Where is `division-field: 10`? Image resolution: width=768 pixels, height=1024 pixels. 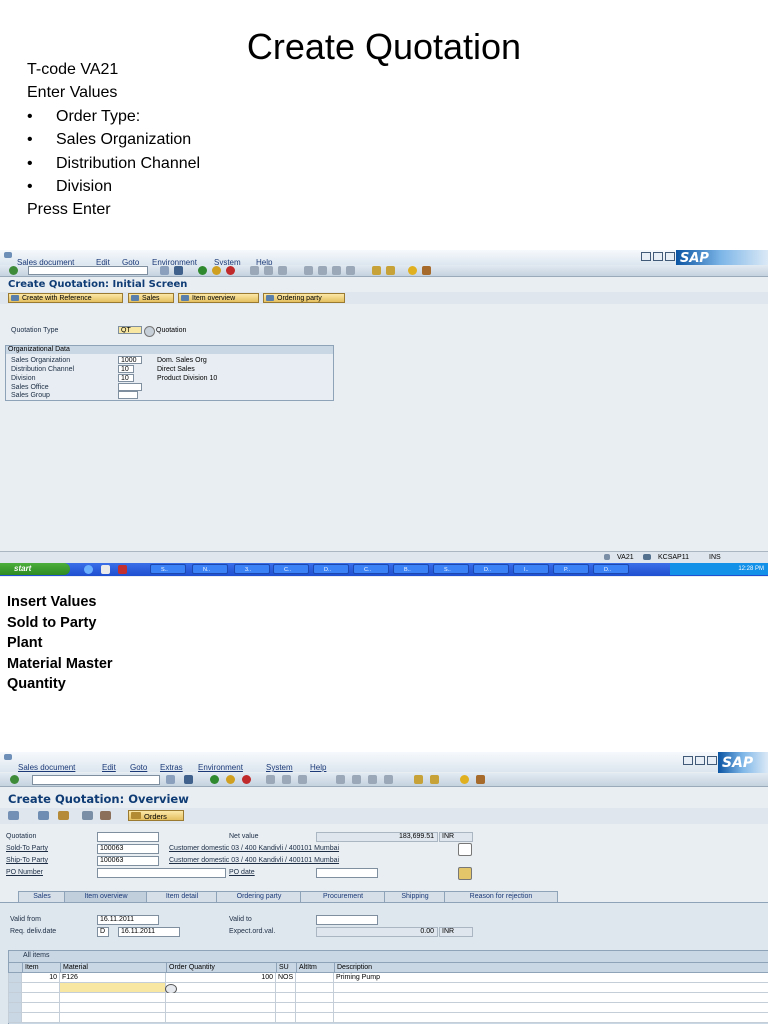 division-field: 10 is located at coordinates (126, 378).